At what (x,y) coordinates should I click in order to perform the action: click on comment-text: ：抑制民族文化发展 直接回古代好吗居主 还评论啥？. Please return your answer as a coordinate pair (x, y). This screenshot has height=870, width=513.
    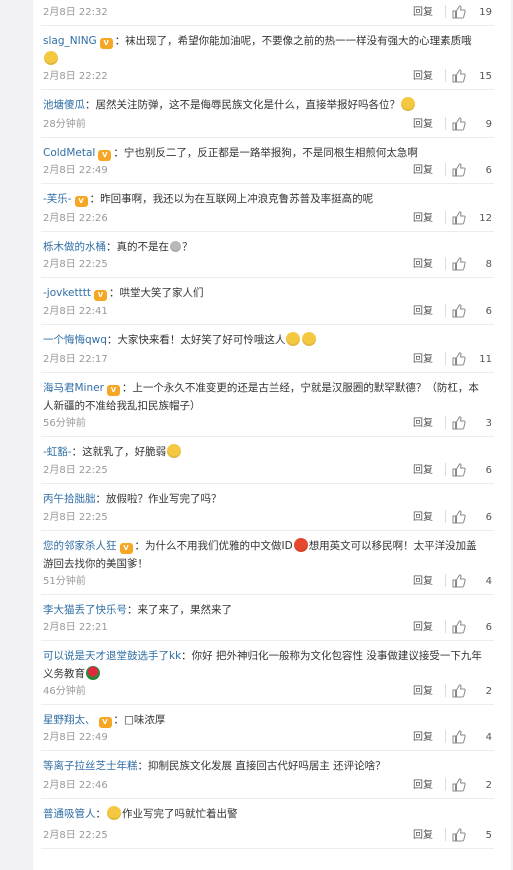
    Looking at the image, I should click on (261, 766).